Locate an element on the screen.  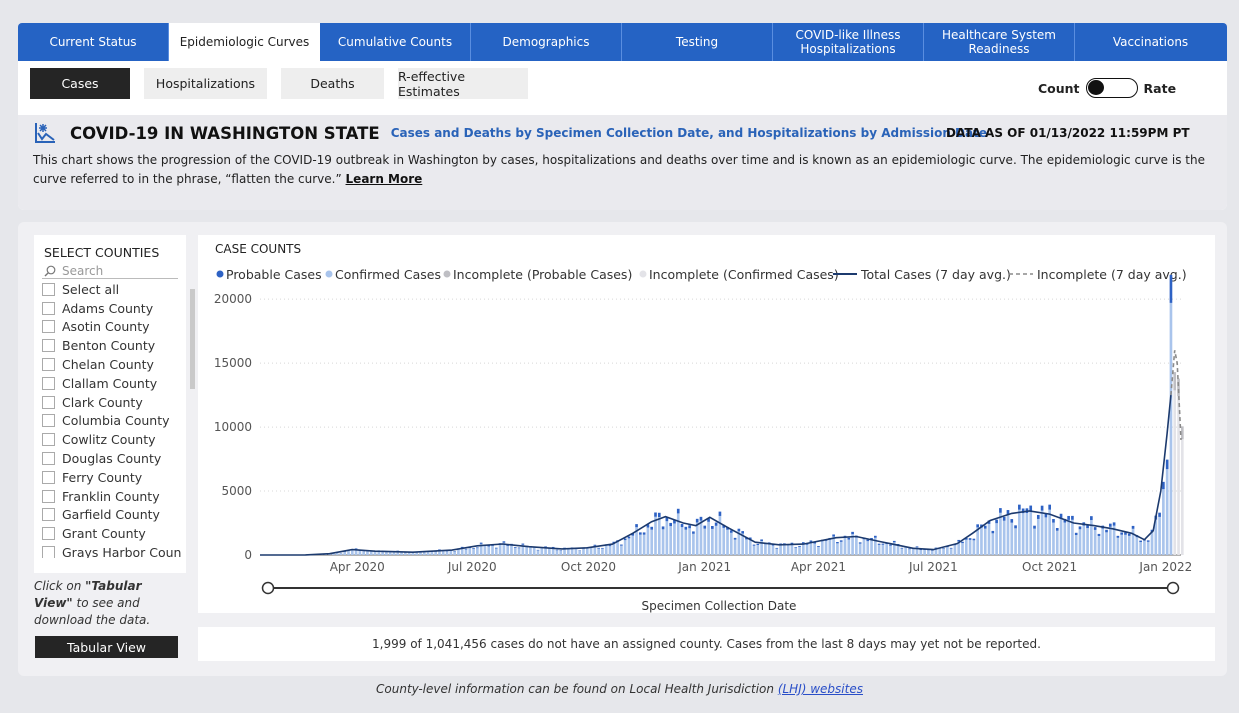
tab-cumulative-counts: Cumulative Counts is located at coordinates (395, 42).